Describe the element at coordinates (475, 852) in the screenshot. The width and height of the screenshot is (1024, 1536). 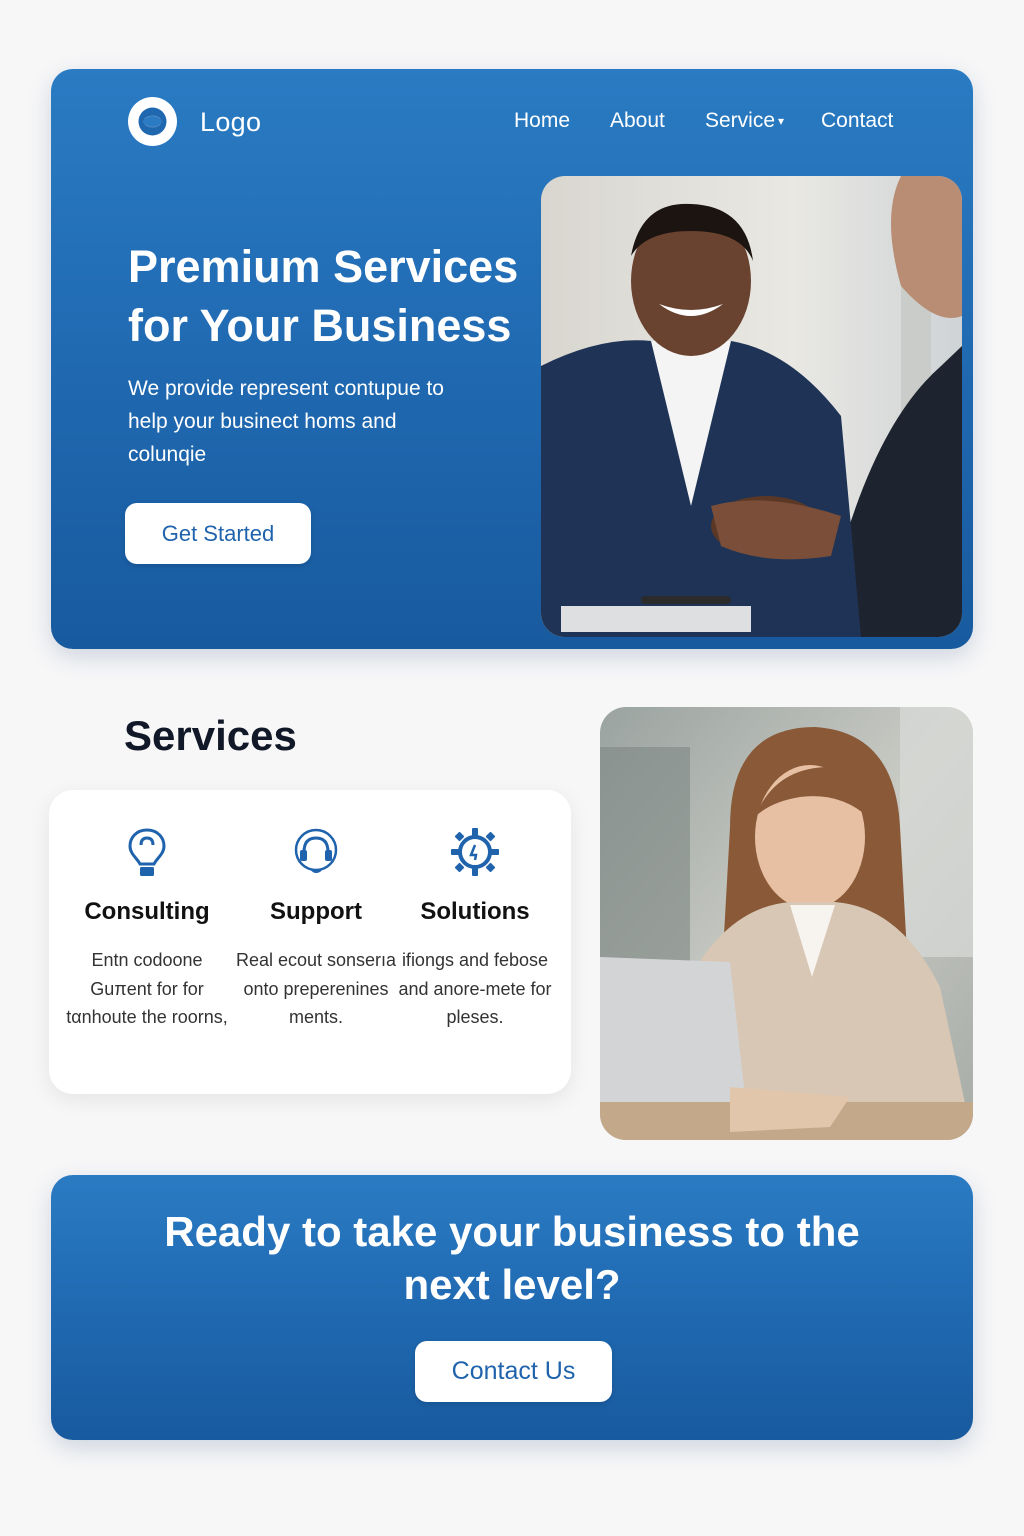
I see `gear-icon` at that location.